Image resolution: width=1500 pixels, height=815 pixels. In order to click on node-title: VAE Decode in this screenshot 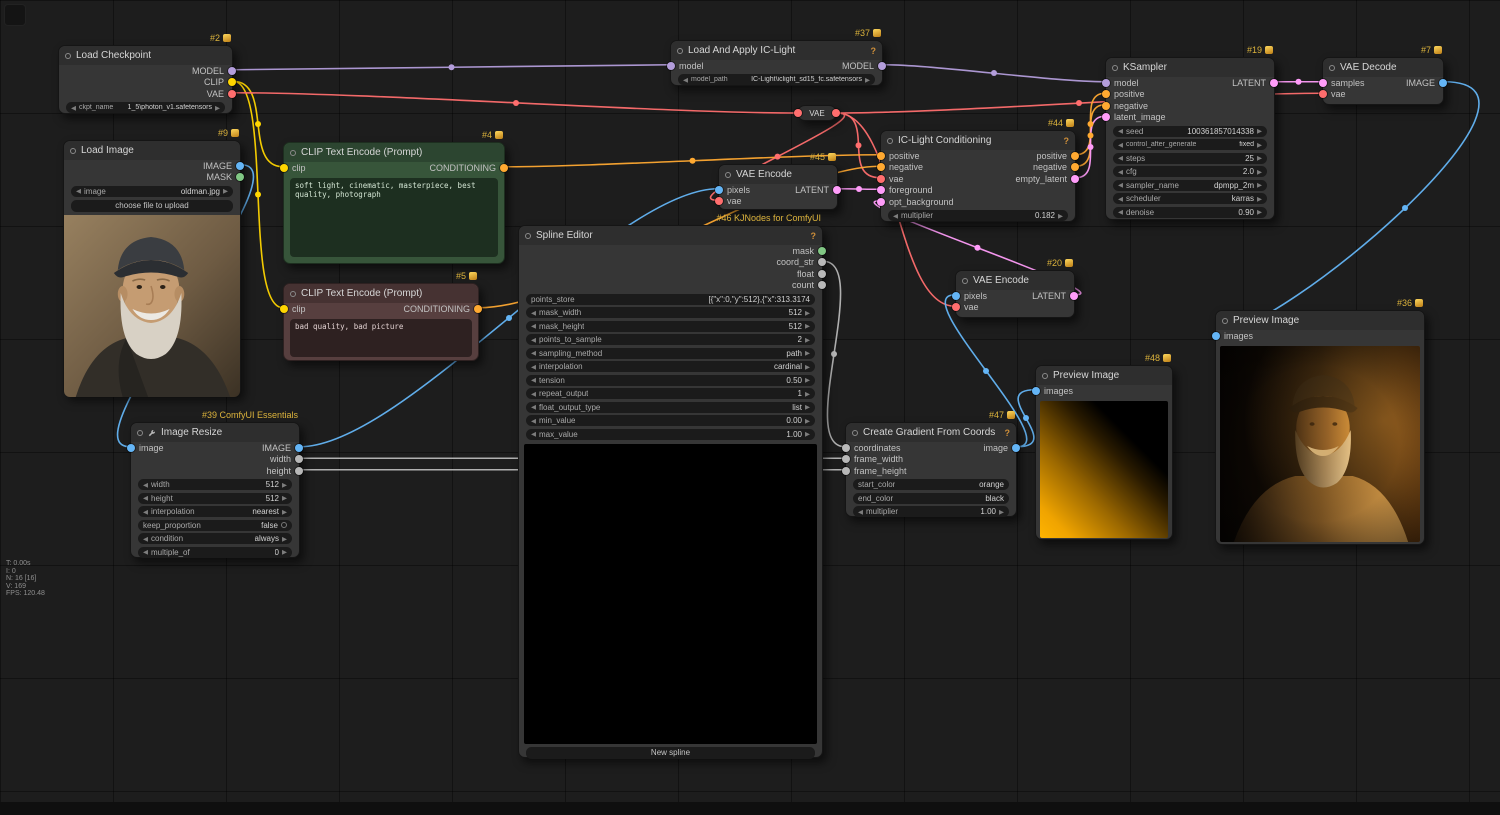, I will do `click(1383, 67)`.